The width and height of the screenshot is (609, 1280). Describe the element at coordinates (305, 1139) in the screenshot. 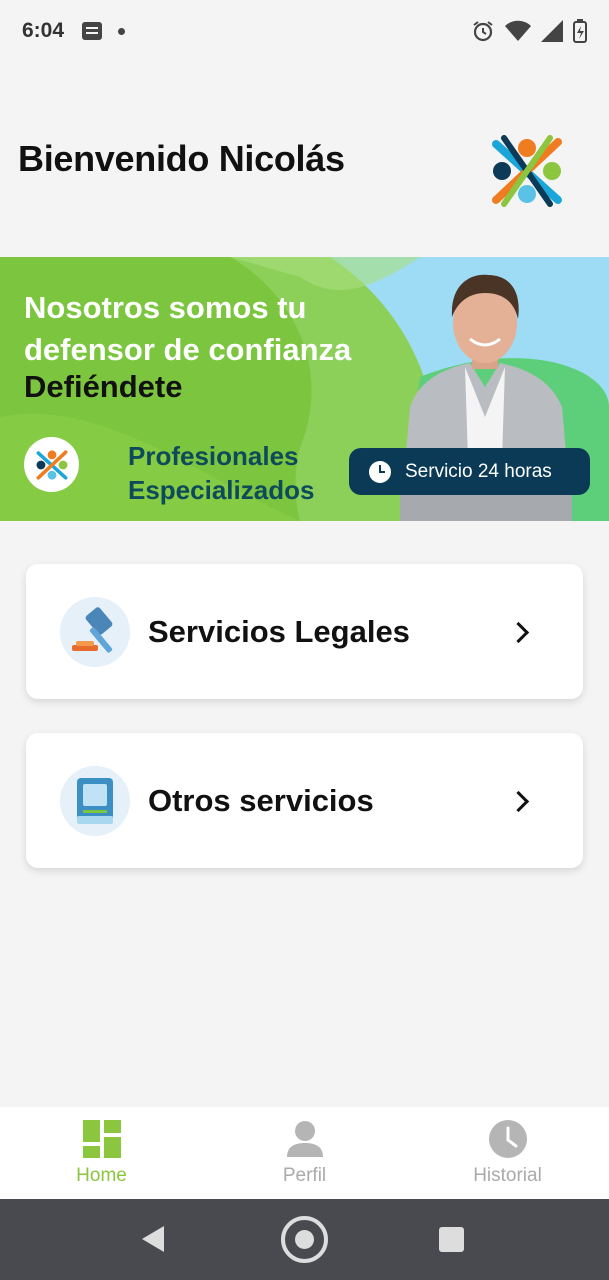

I see `person-icon` at that location.